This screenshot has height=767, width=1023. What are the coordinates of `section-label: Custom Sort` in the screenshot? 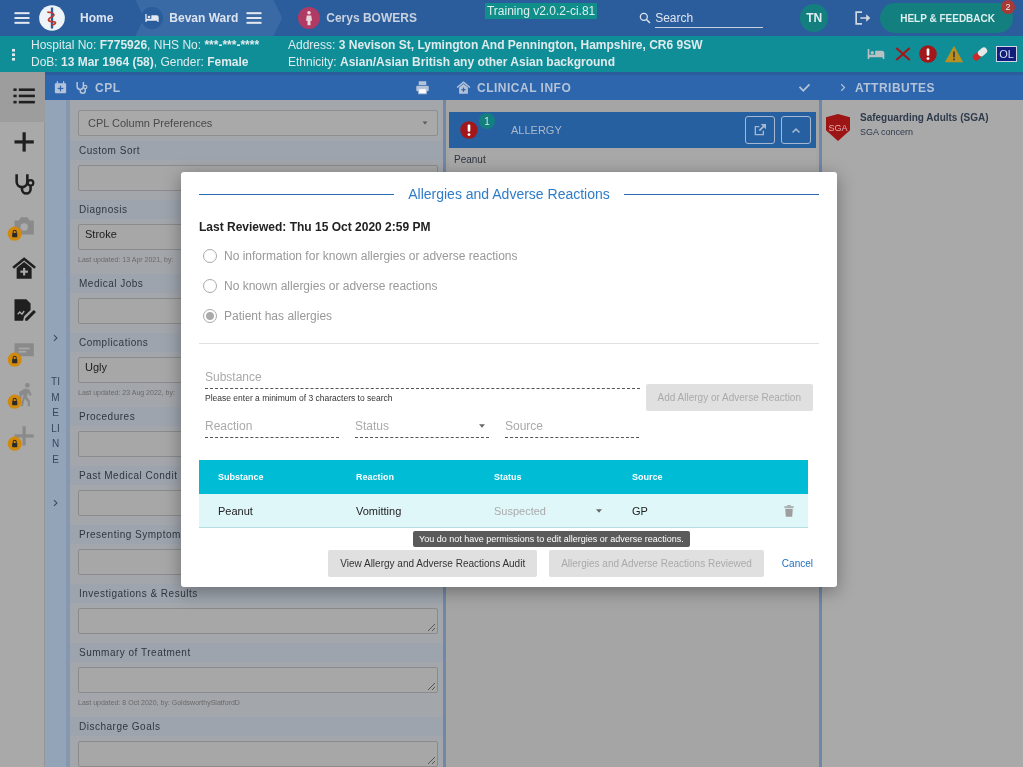 It's located at (256, 150).